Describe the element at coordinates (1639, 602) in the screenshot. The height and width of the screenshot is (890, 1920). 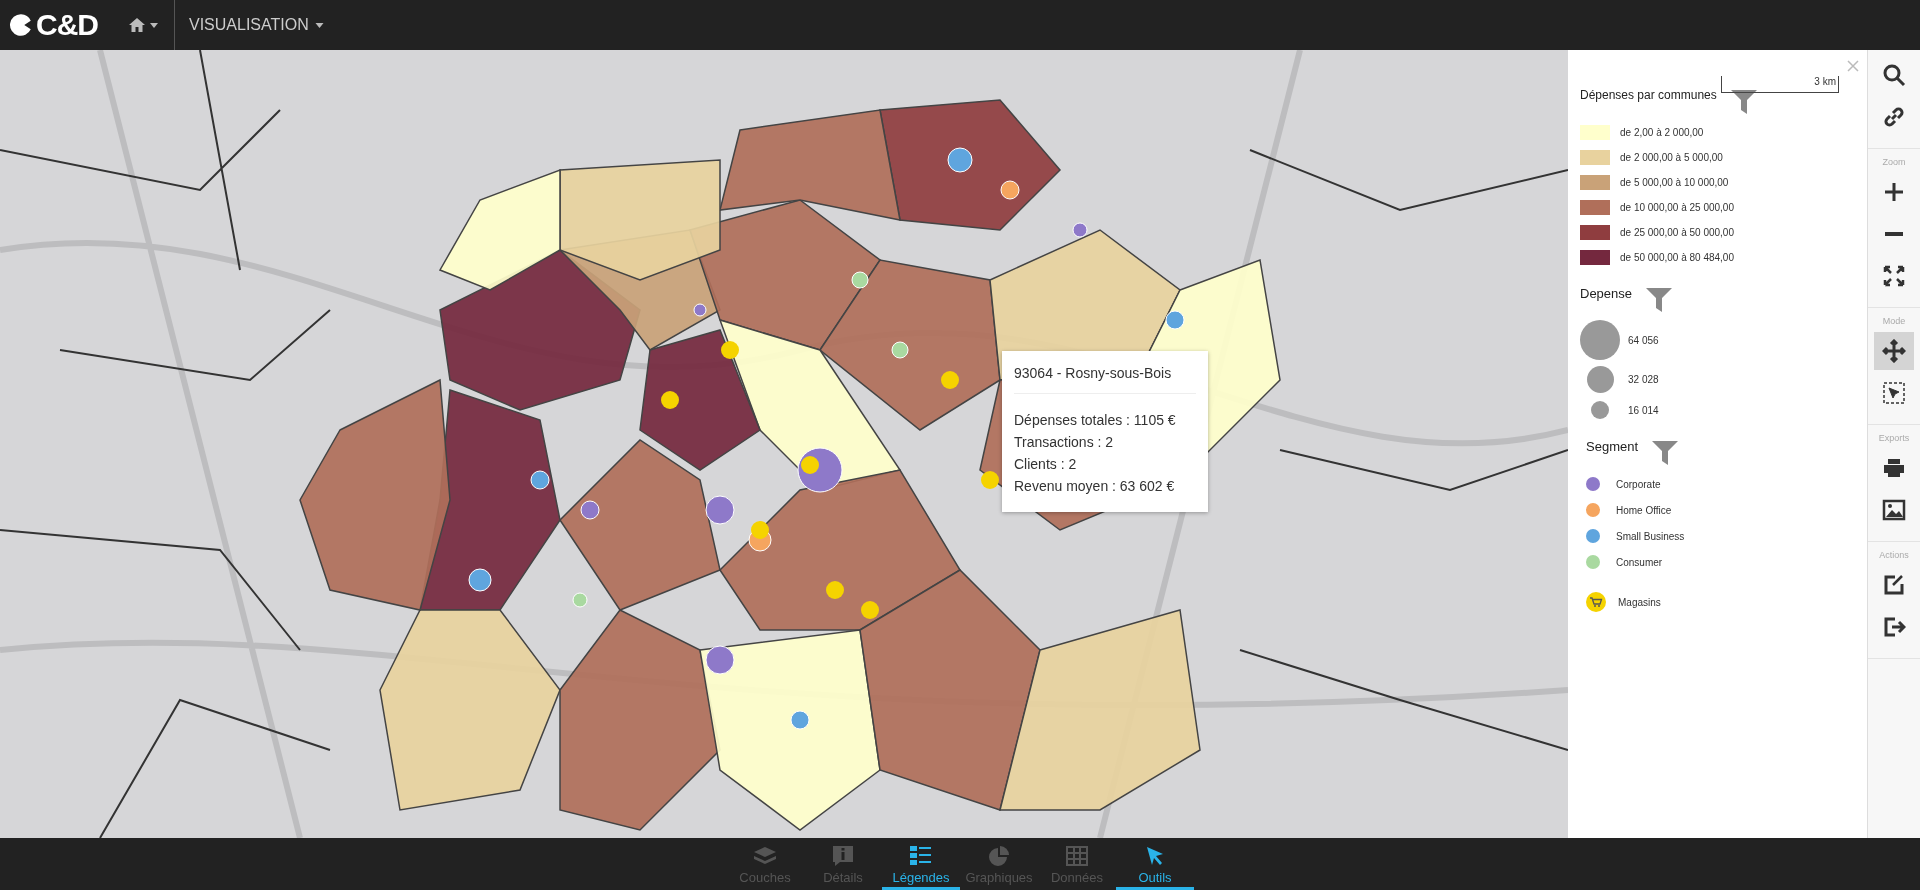
I see `stores-label: Magasins` at that location.